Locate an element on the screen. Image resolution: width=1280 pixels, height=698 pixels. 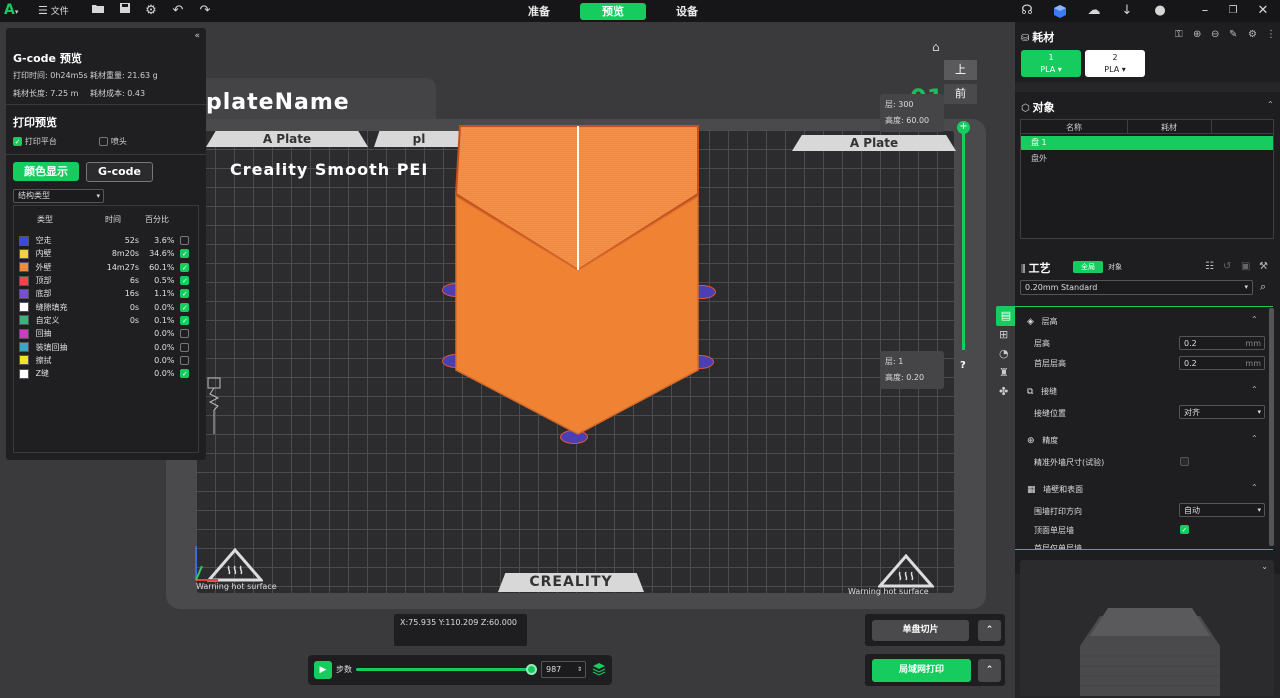
search-icon: ⌕ is located at coordinates (1263, 287).